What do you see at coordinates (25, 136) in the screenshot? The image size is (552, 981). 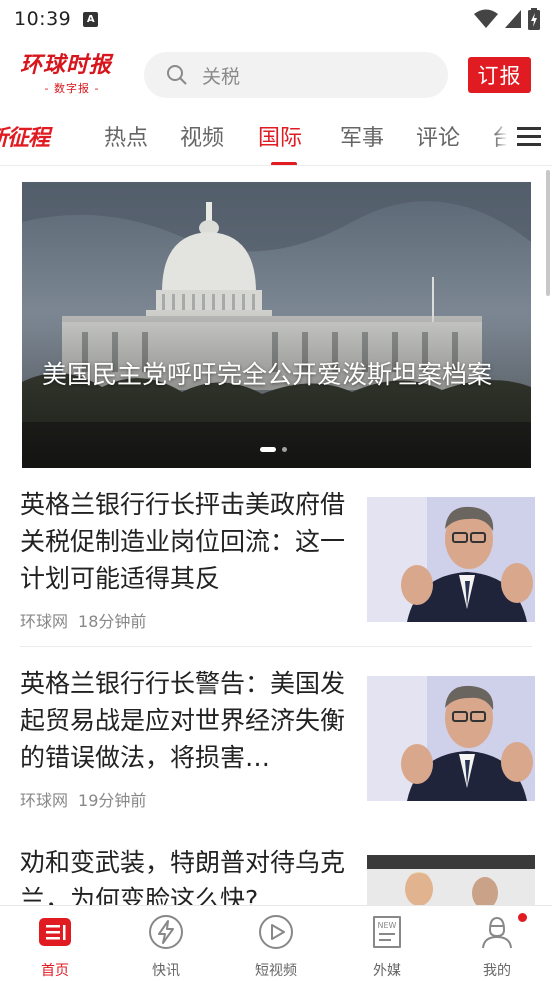 I see `tab-new-journey: 新征程` at bounding box center [25, 136].